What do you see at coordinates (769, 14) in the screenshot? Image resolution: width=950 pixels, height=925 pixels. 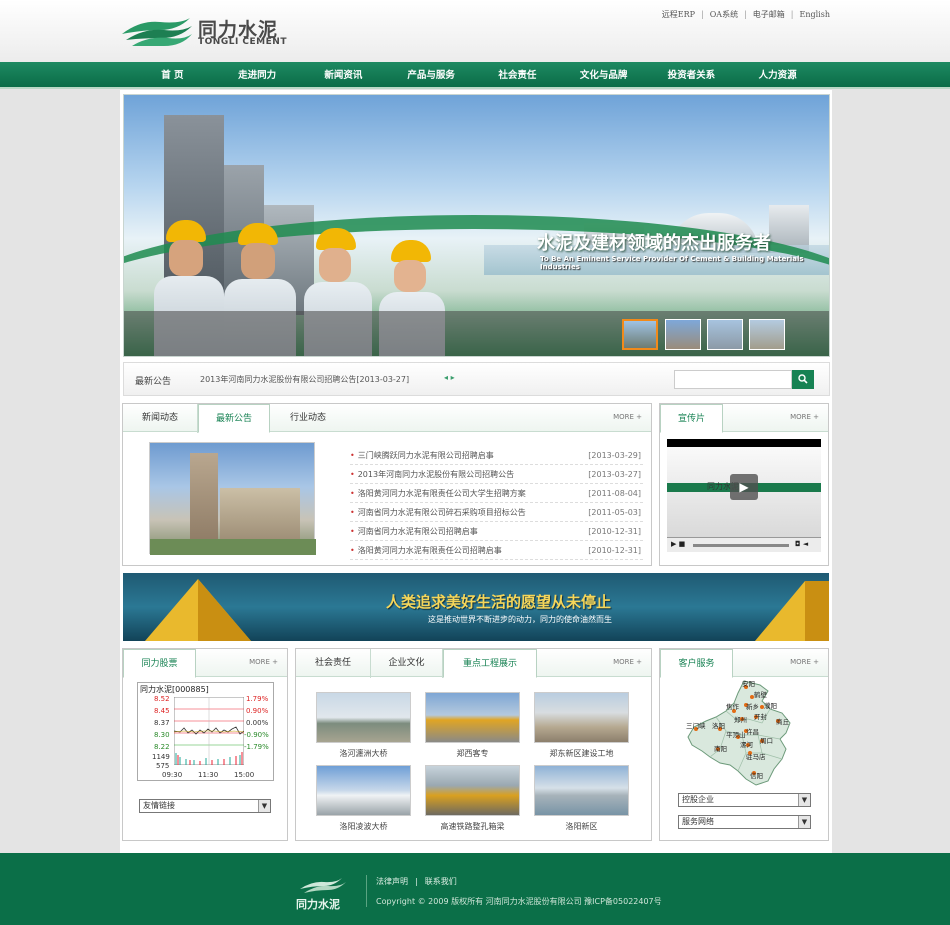 I see `top-link-email: 电子邮箱` at bounding box center [769, 14].